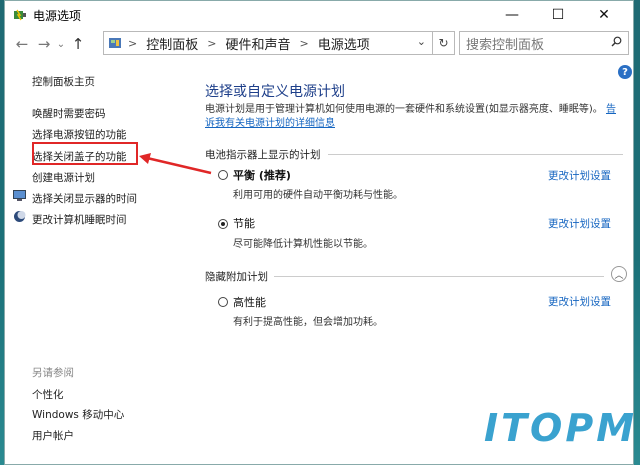  Describe the element at coordinates (79, 134) in the screenshot. I see `power-button-function-link: 选择电源按钮的功能` at that location.